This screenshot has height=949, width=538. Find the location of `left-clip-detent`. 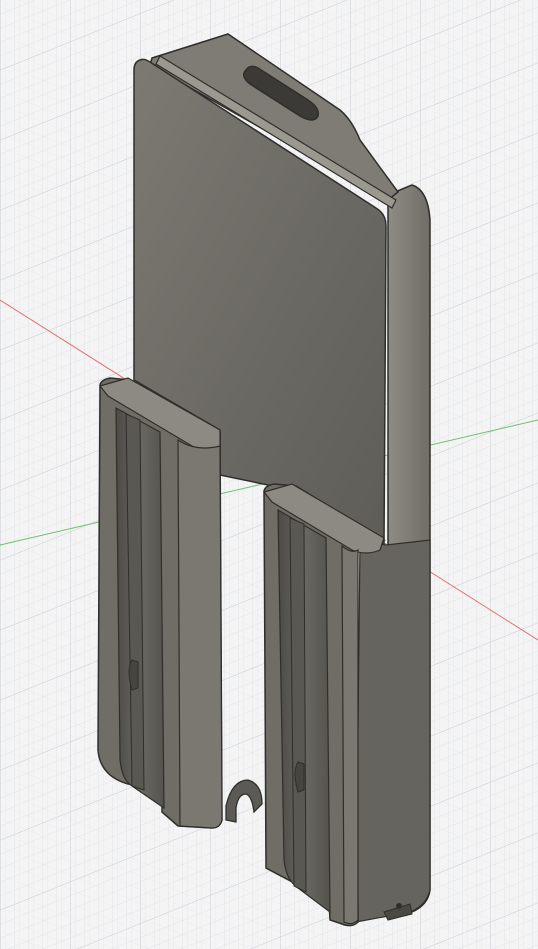

left-clip-detent is located at coordinates (133, 675).